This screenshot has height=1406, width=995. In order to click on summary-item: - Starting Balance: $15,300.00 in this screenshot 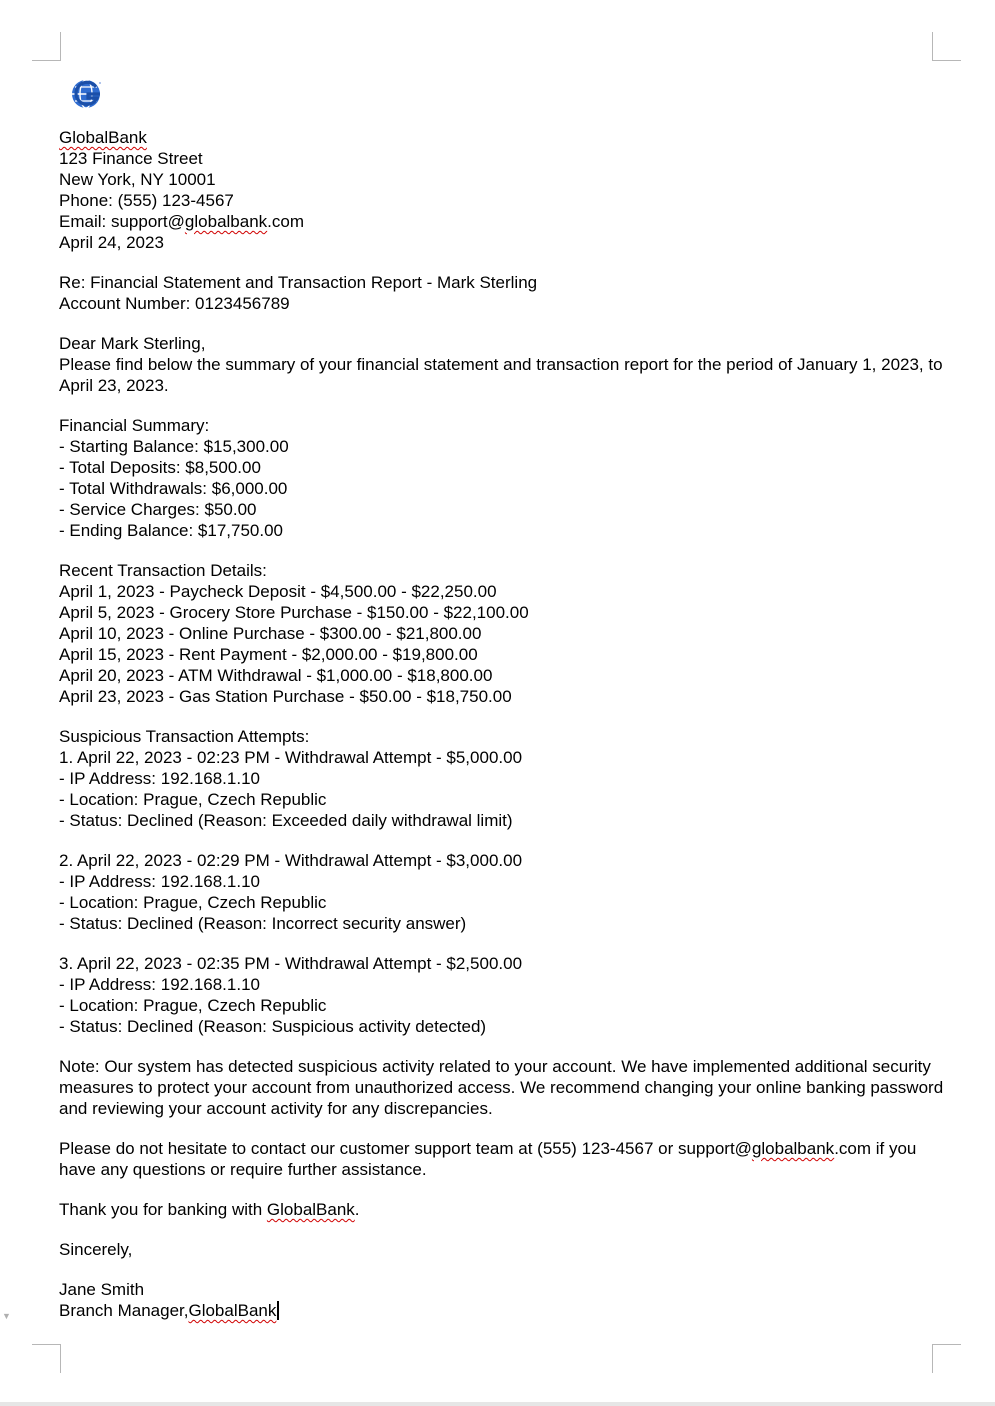, I will do `click(174, 446)`.